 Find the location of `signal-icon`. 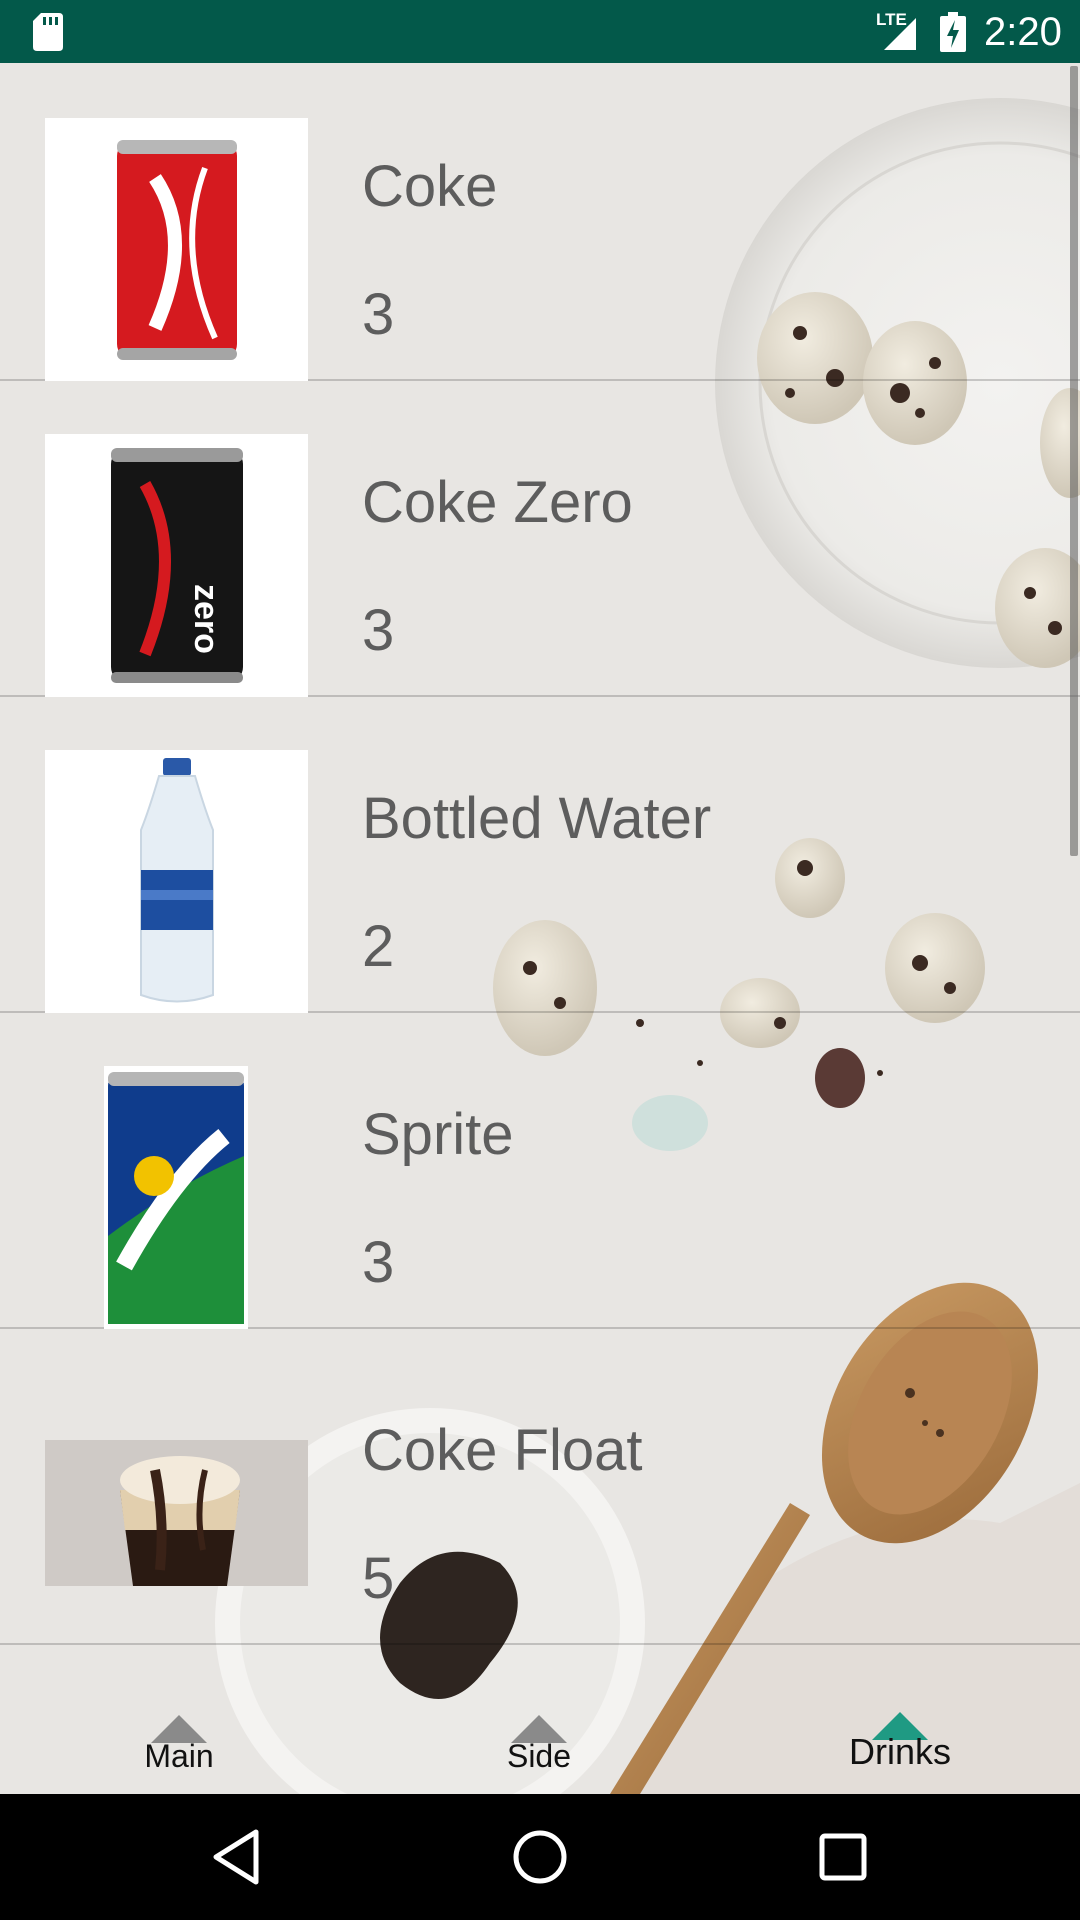

signal-icon is located at coordinates (900, 34).